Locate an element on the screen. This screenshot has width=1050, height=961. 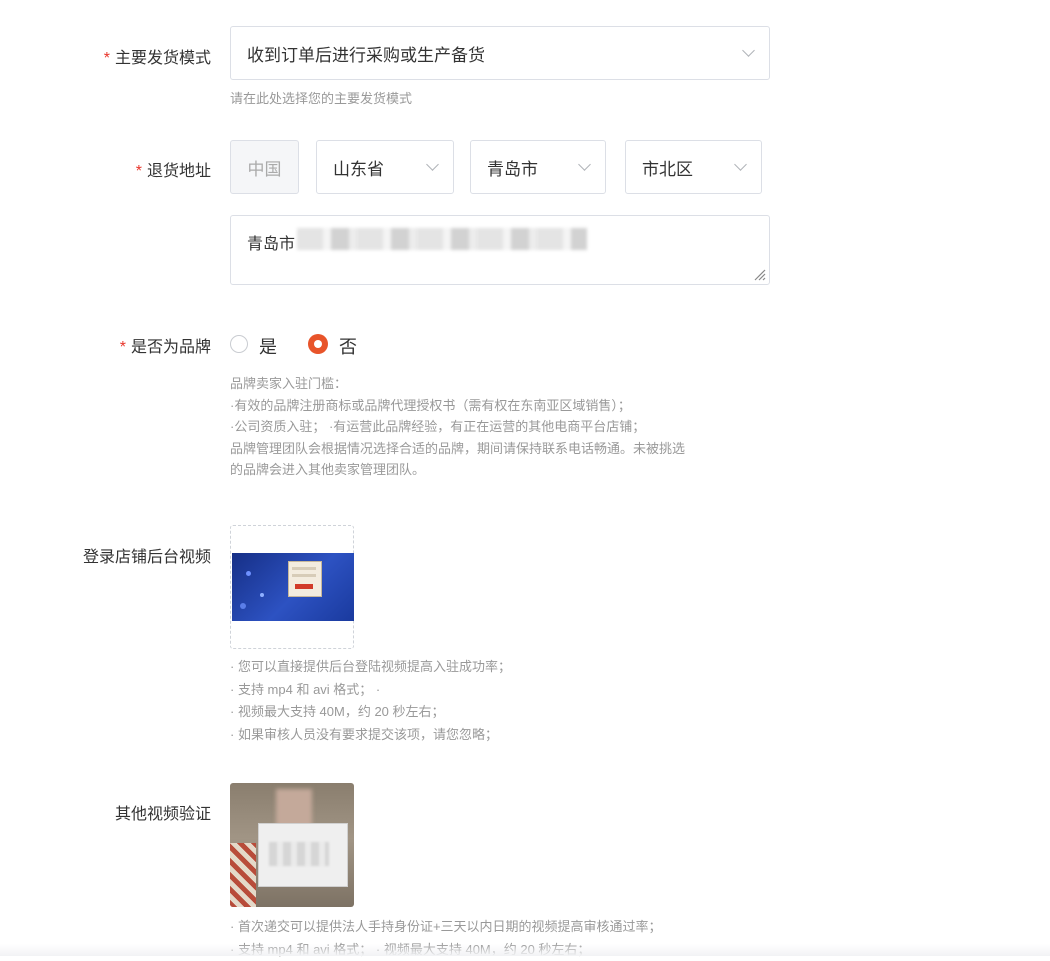
city-select: 青岛市 is located at coordinates (538, 167).